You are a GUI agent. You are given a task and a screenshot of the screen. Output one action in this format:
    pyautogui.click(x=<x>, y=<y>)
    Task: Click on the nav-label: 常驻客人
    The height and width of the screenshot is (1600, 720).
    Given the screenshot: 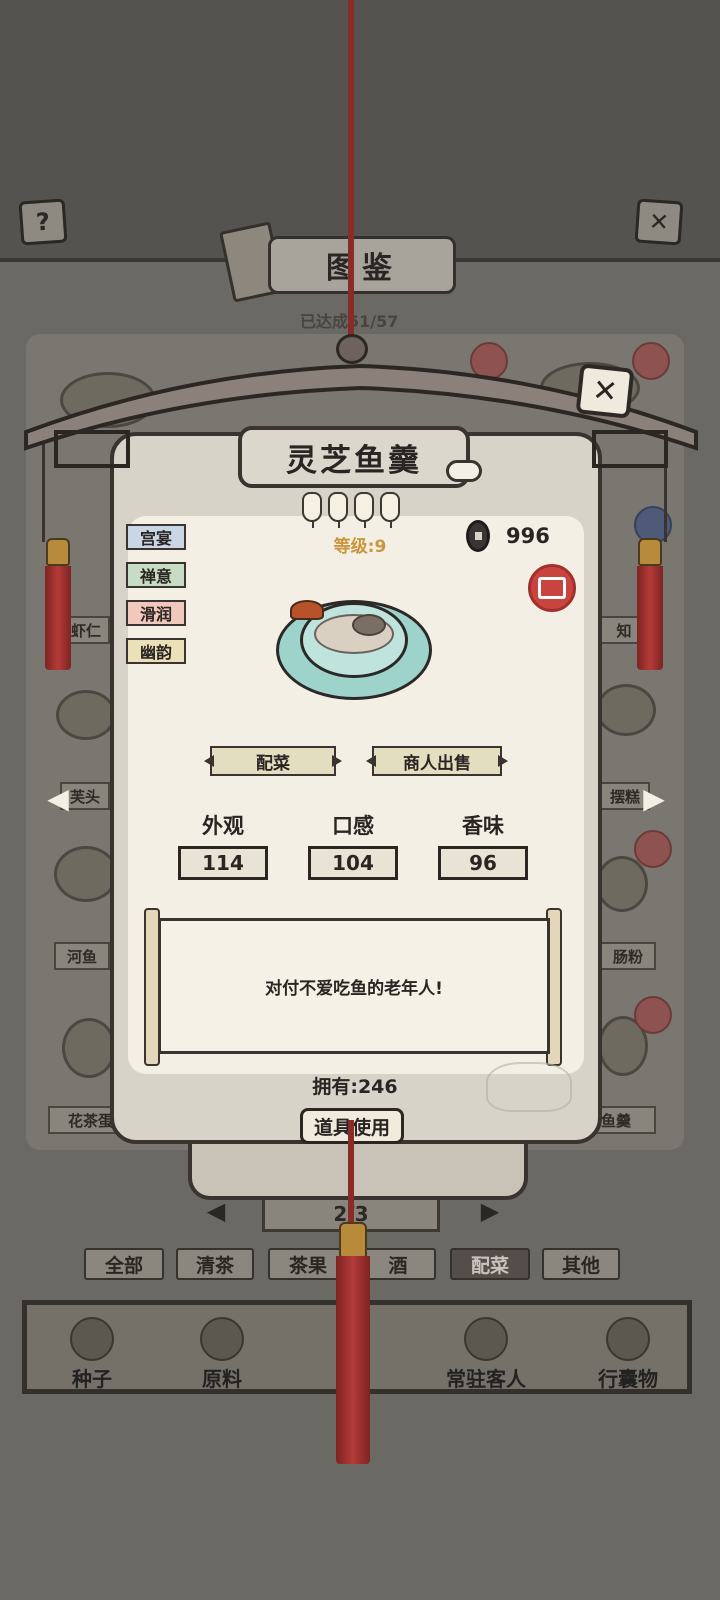 What is the action you would take?
    pyautogui.click(x=486, y=1379)
    